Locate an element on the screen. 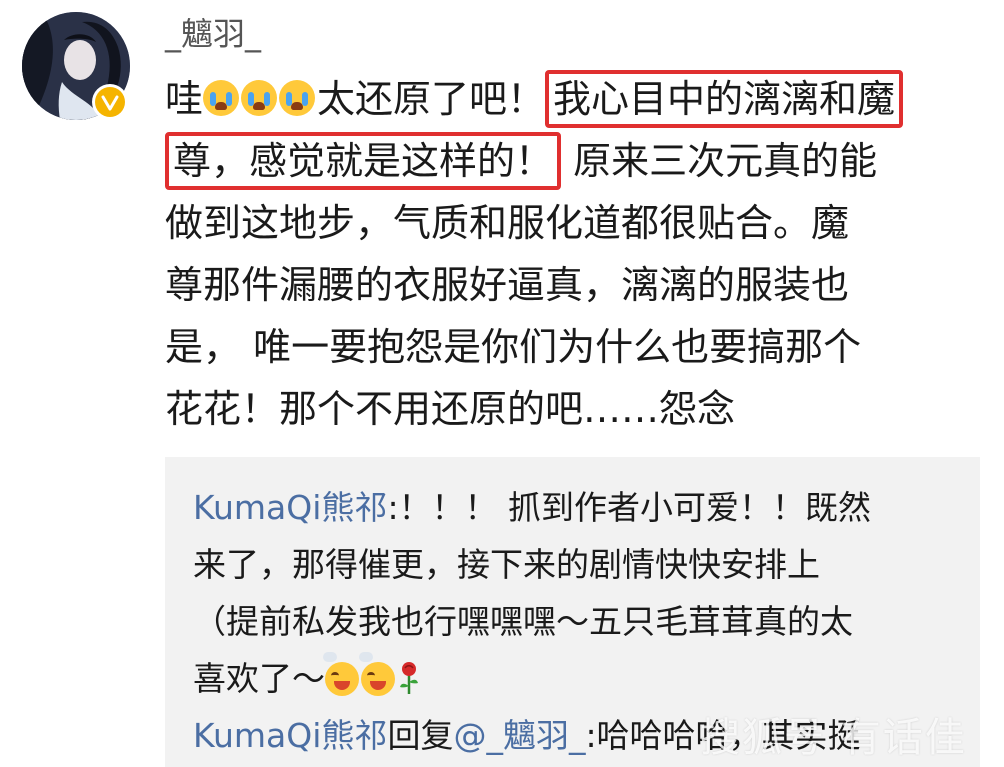  reply-line: （提前私发我也行嘿嘿嘿～五只毛茸茸真的太 is located at coordinates (523, 621).